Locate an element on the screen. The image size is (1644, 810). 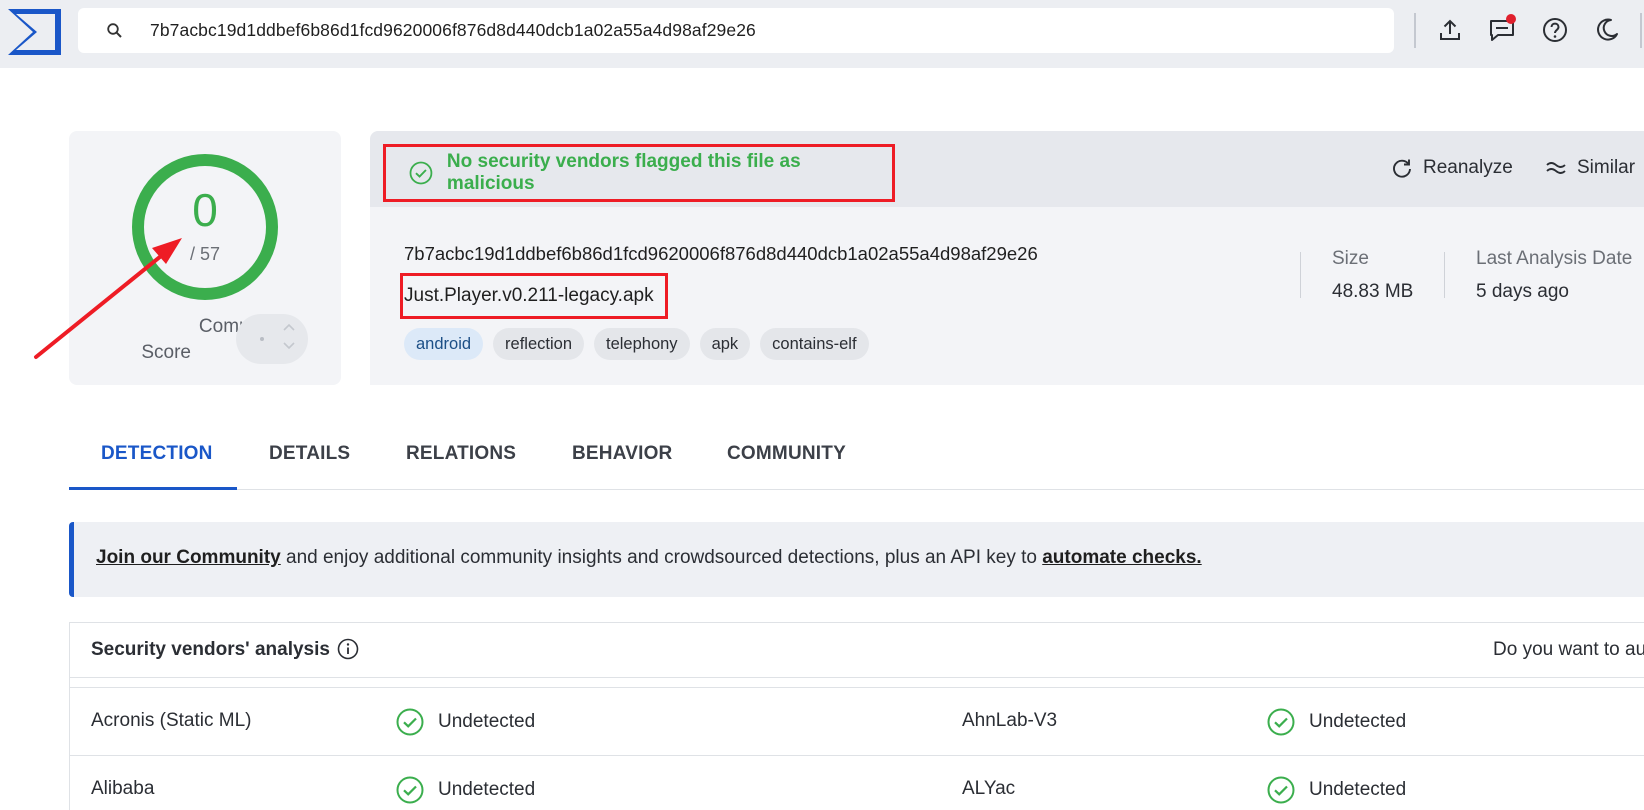
automate-checks-link: automate checks. is located at coordinates (1121, 557).